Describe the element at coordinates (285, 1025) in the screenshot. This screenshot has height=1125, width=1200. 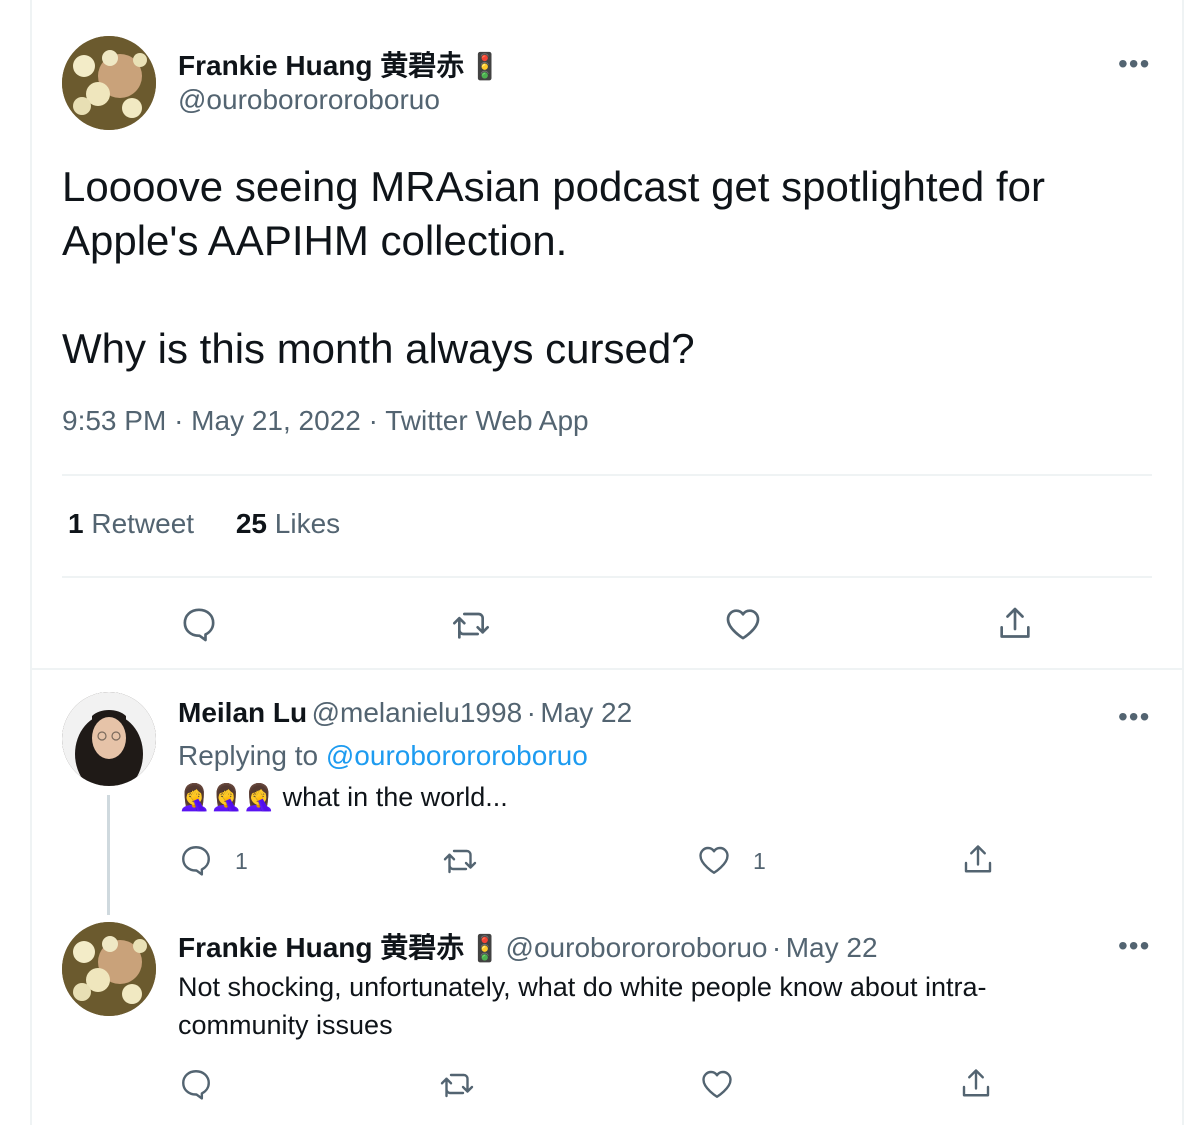
I see `reply2-text-line2: community issues` at that location.